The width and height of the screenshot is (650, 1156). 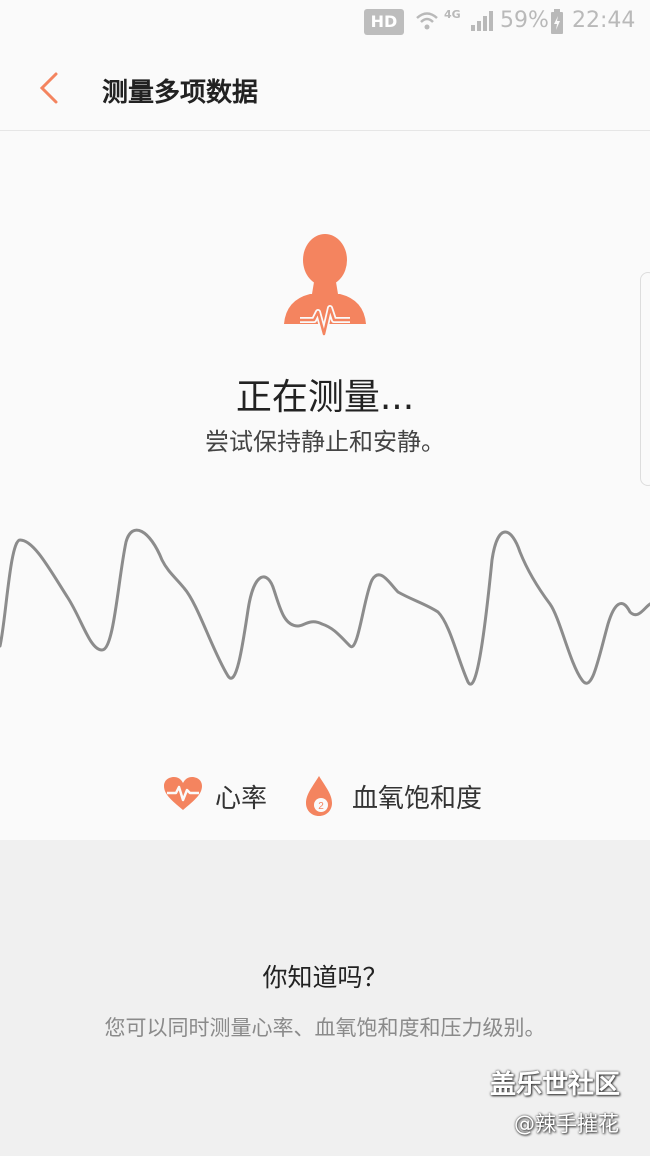 What do you see at coordinates (427, 21) in the screenshot?
I see `wifi-icon` at bounding box center [427, 21].